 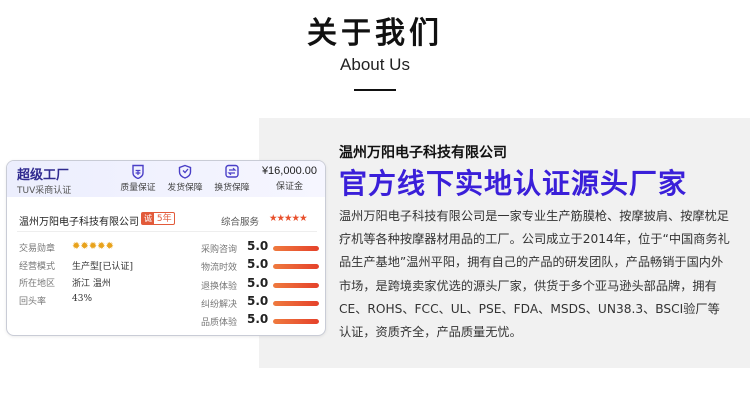 I want to click on score-key: 物流时效, so click(x=219, y=268).